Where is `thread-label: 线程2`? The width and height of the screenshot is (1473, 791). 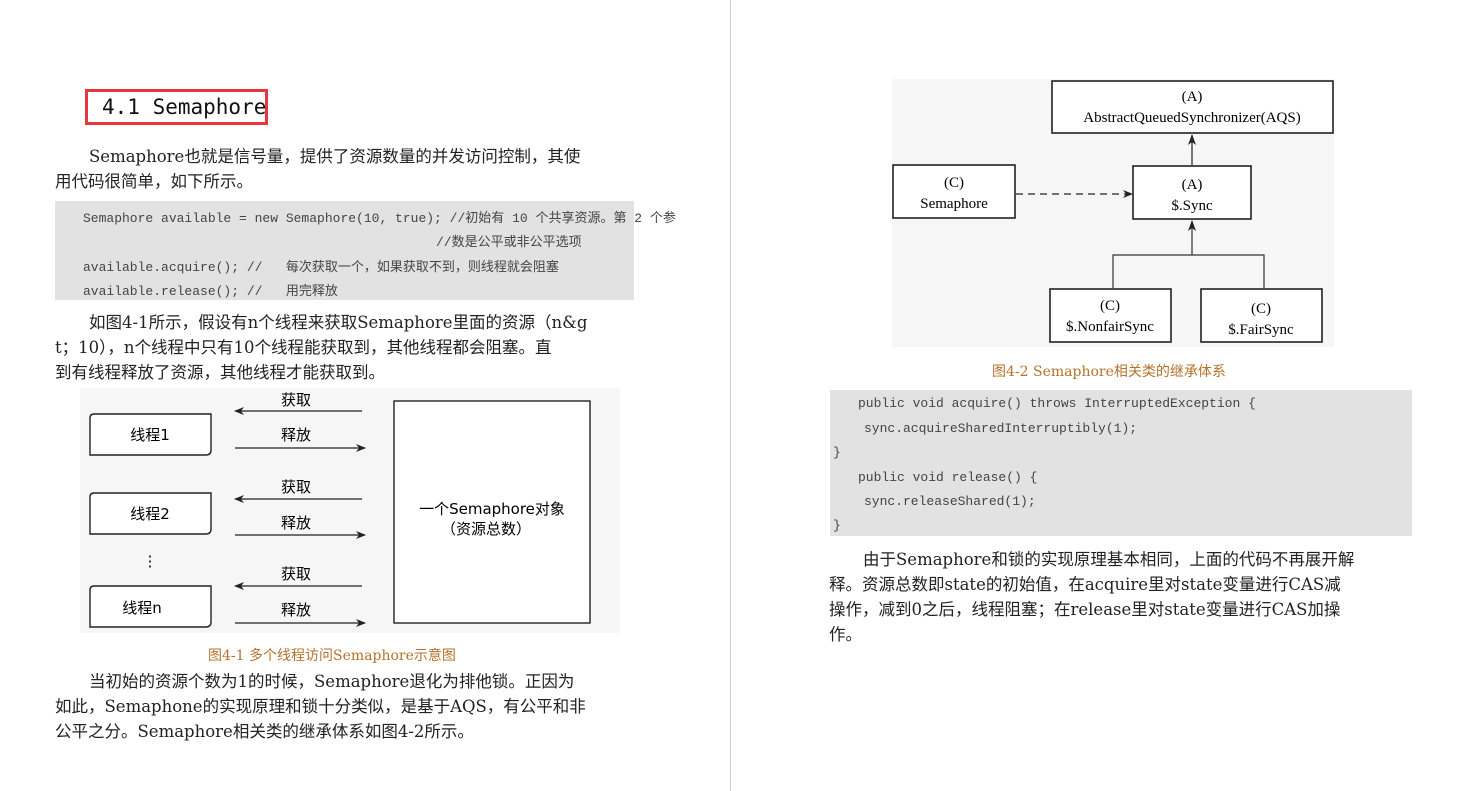 thread-label: 线程2 is located at coordinates (150, 514).